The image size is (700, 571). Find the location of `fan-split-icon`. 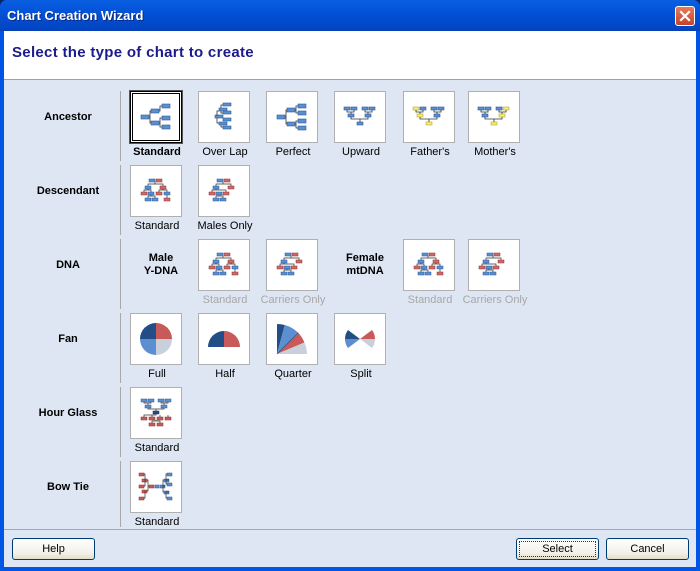

fan-split-icon is located at coordinates (360, 339).